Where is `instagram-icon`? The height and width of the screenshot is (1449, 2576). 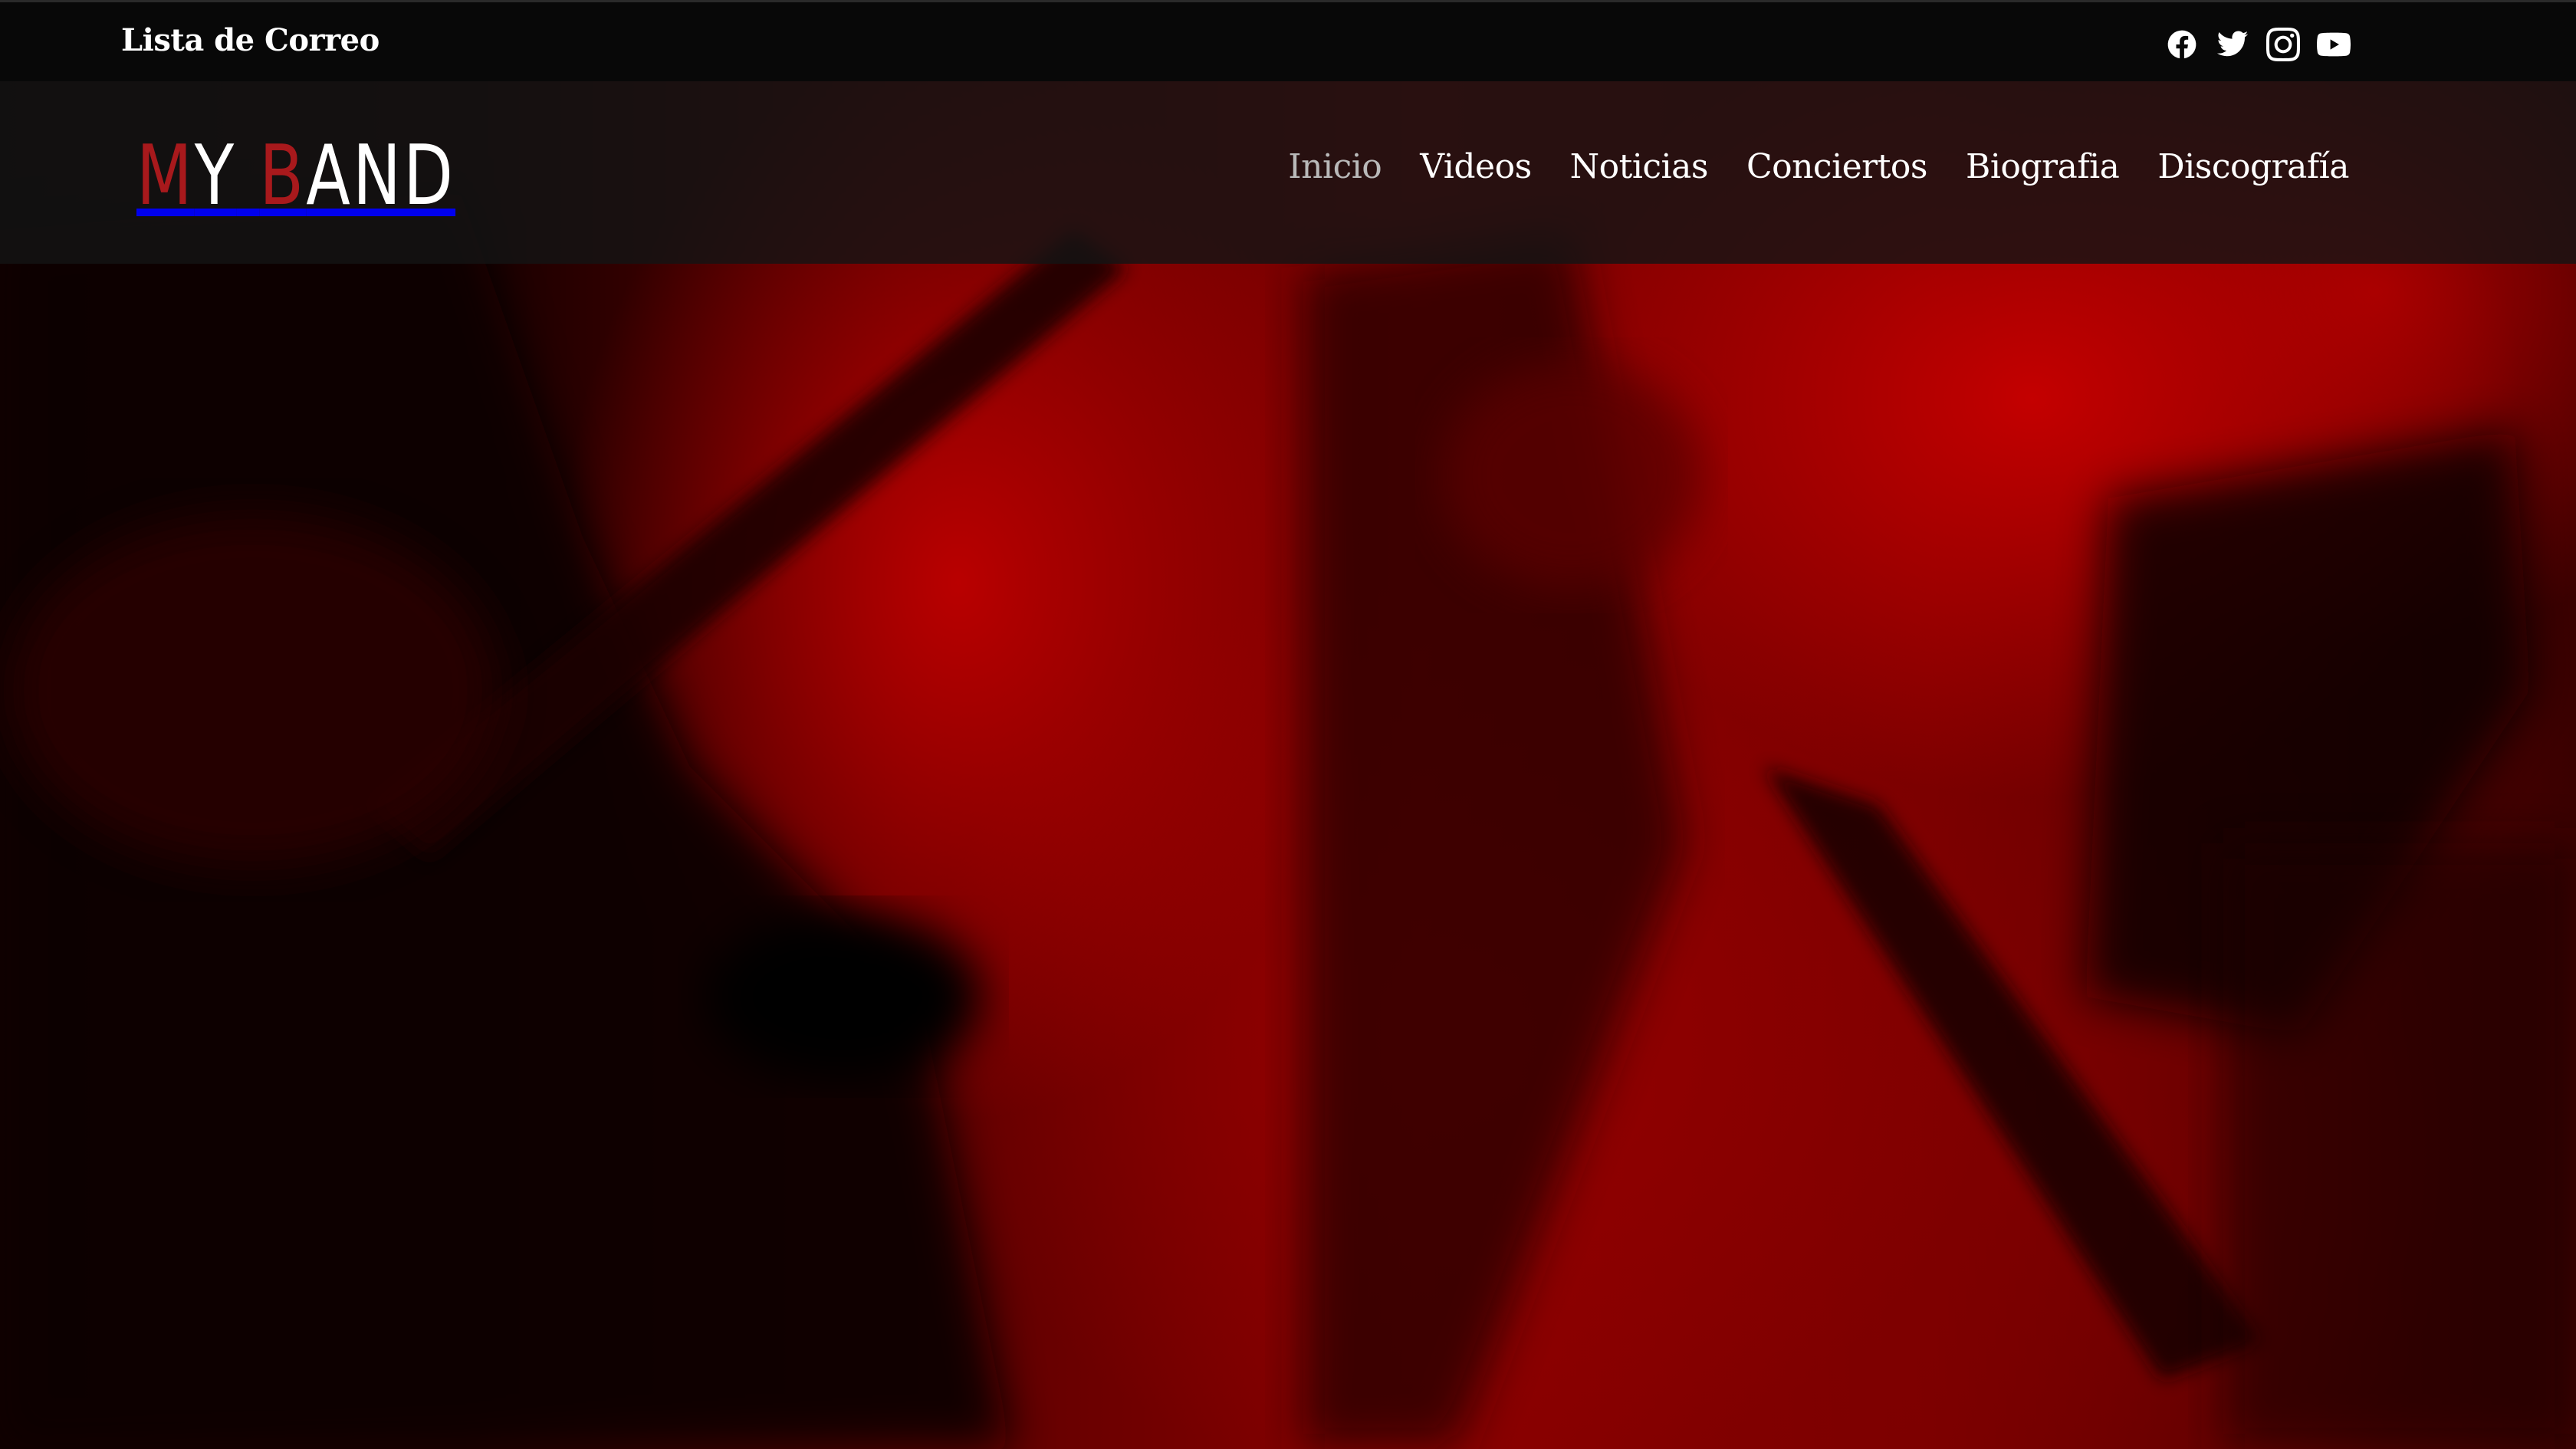 instagram-icon is located at coordinates (2283, 44).